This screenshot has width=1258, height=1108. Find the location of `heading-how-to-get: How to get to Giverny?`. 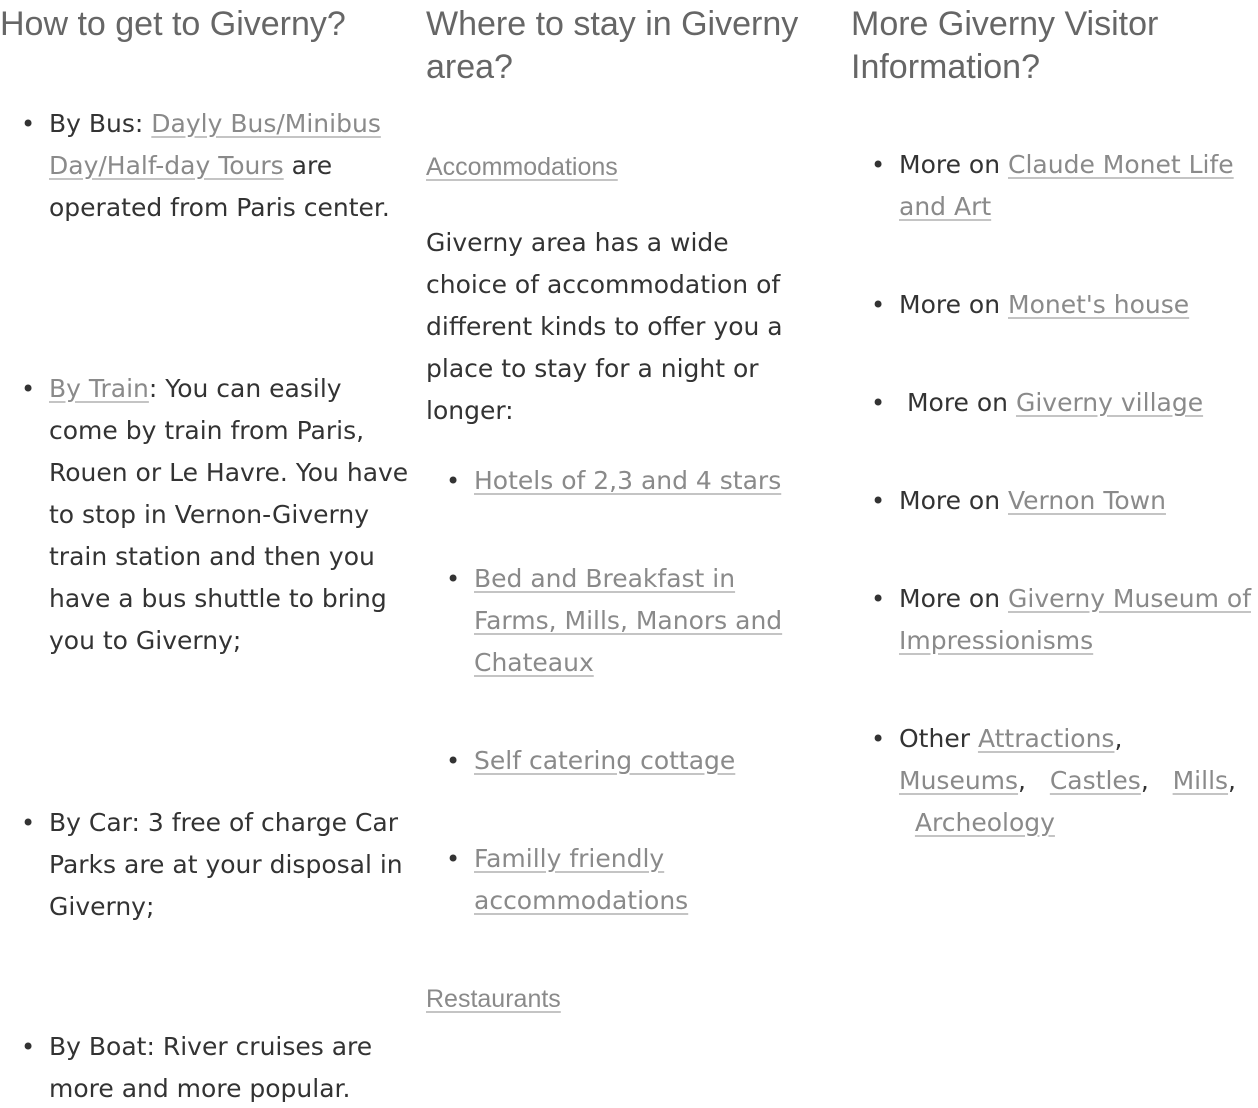

heading-how-to-get: How to get to Giverny? is located at coordinates (173, 24).